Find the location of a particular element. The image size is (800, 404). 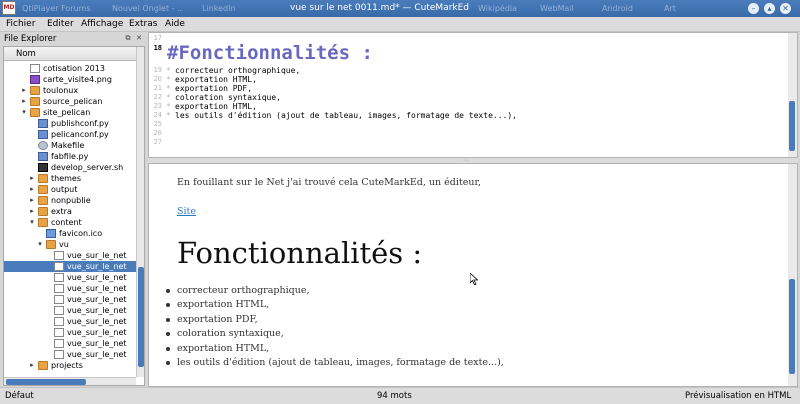

tree-horizontal-scroll-thumb is located at coordinates (46, 382).